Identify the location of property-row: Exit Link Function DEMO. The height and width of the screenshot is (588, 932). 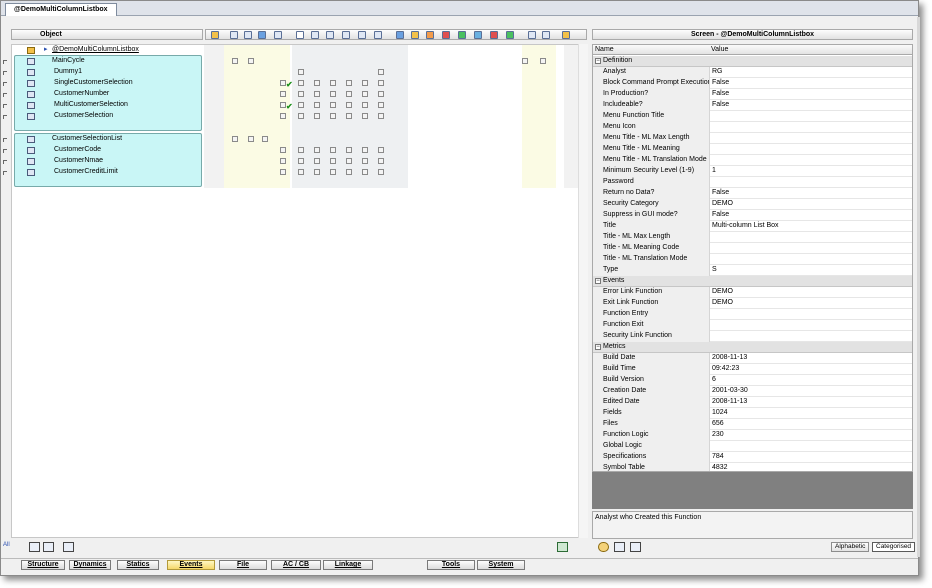
(752, 303).